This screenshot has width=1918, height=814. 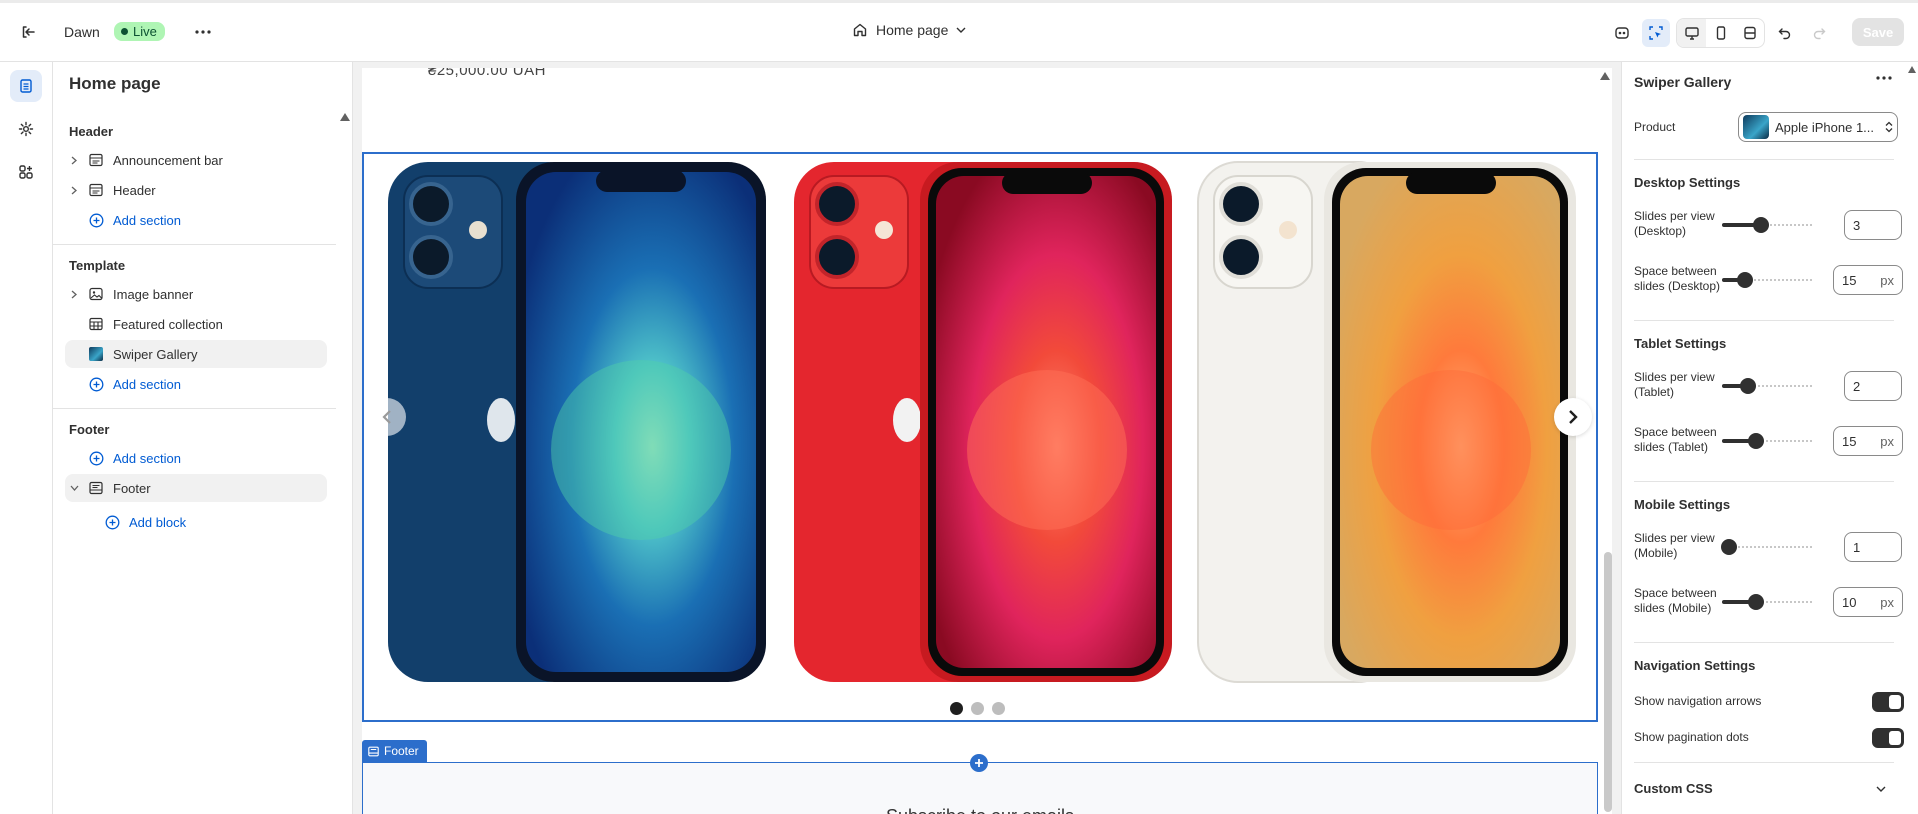 What do you see at coordinates (1785, 33) in the screenshot?
I see `undo-icon` at bounding box center [1785, 33].